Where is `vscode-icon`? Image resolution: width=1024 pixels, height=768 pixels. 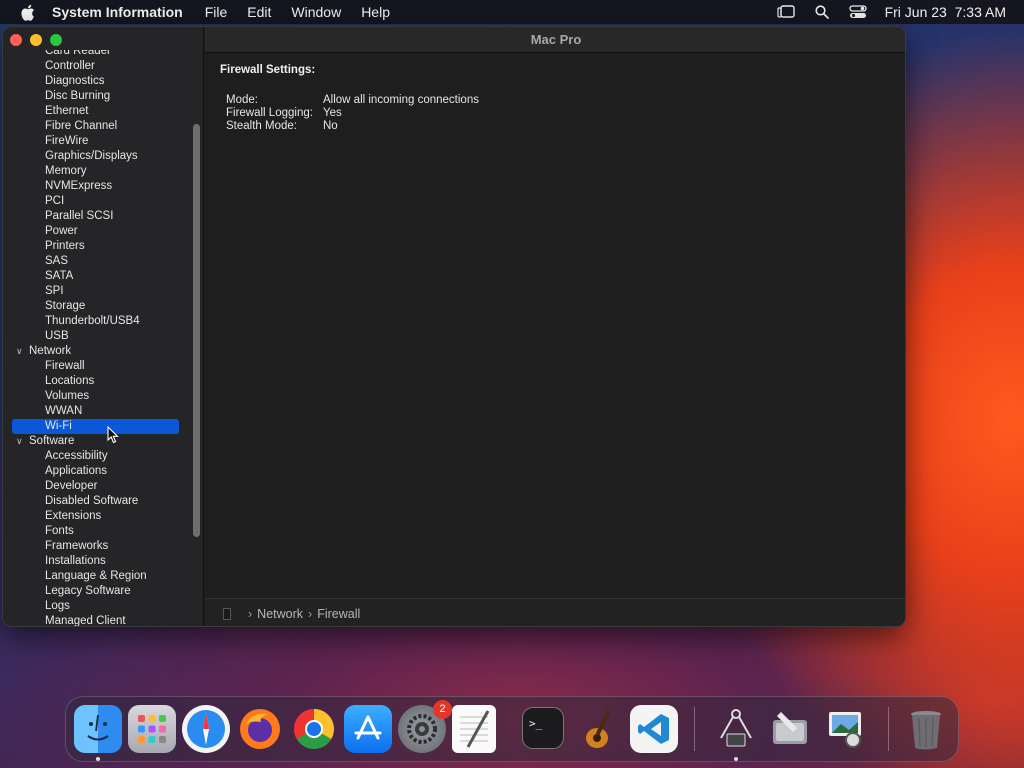 vscode-icon is located at coordinates (654, 729).